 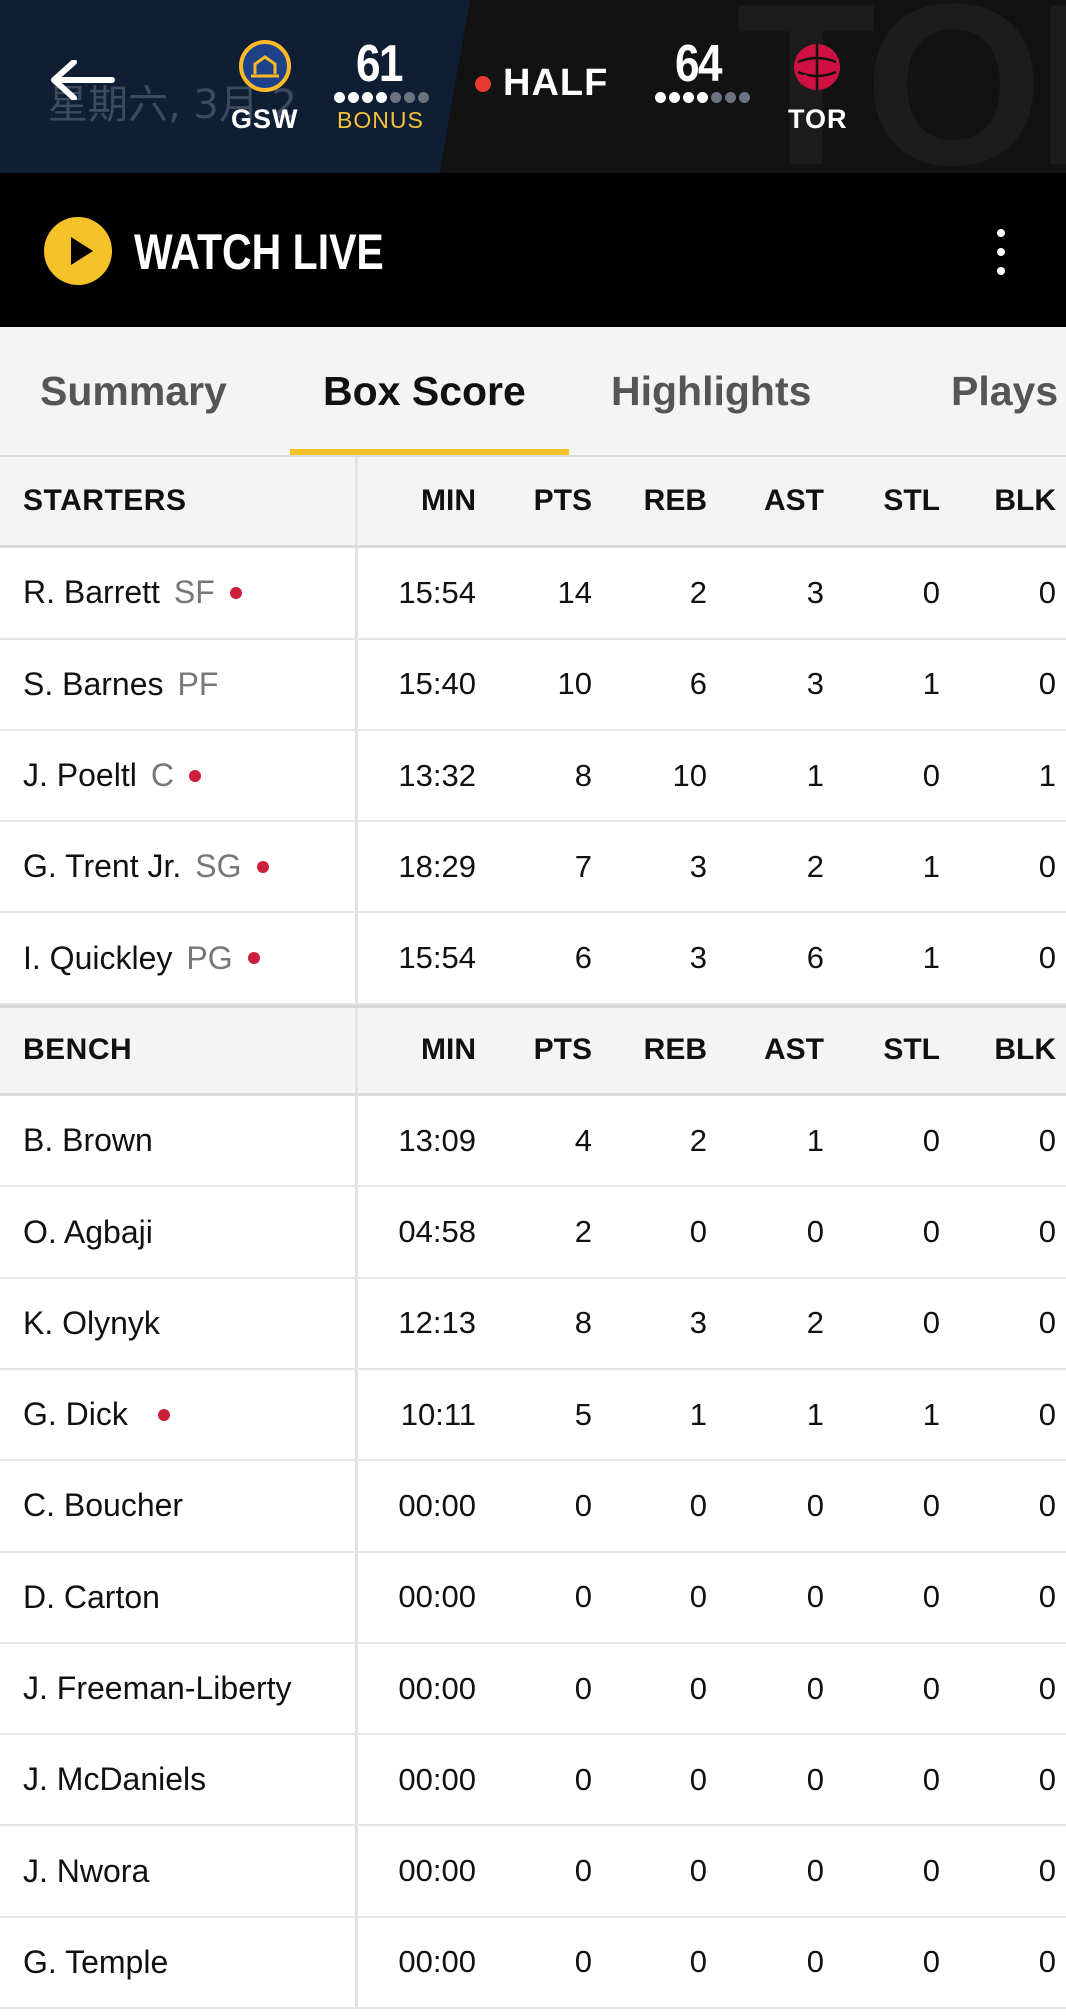 I want to click on player-cell: G. Trent Jr. SG, so click(x=179, y=867).